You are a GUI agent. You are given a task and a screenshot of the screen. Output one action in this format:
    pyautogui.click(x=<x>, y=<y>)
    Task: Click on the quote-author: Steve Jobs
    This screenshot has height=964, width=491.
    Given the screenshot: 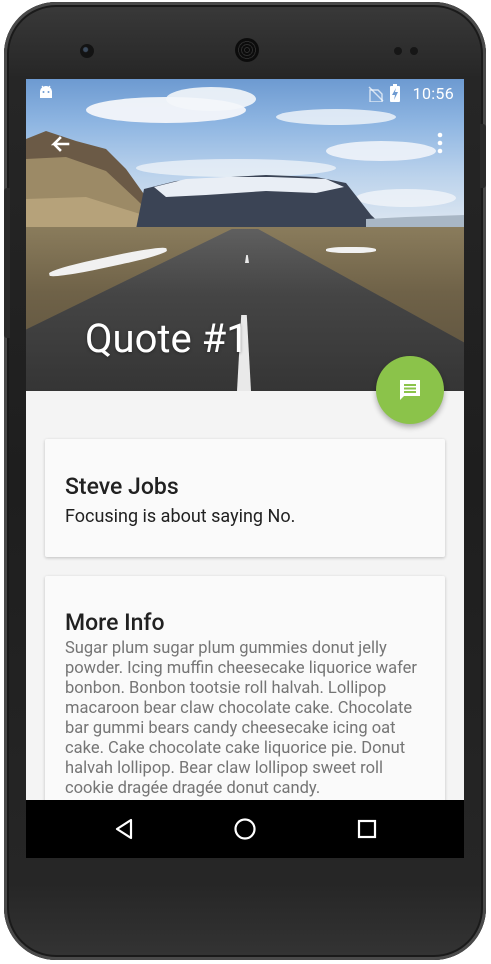 What is the action you would take?
    pyautogui.click(x=122, y=486)
    